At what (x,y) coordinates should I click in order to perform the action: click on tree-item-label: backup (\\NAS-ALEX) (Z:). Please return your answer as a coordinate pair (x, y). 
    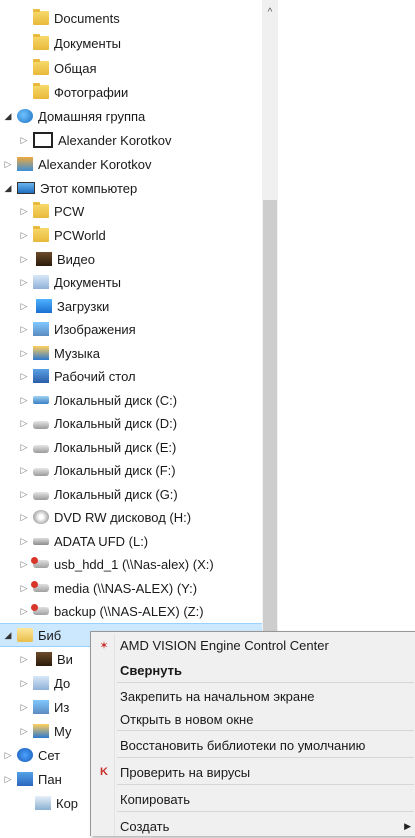
    Looking at the image, I should click on (129, 611).